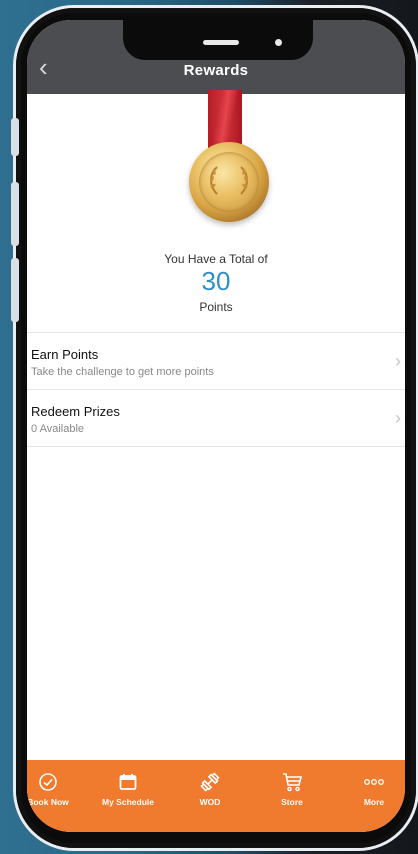 The image size is (418, 854). What do you see at coordinates (374, 802) in the screenshot?
I see `tab-label: More` at bounding box center [374, 802].